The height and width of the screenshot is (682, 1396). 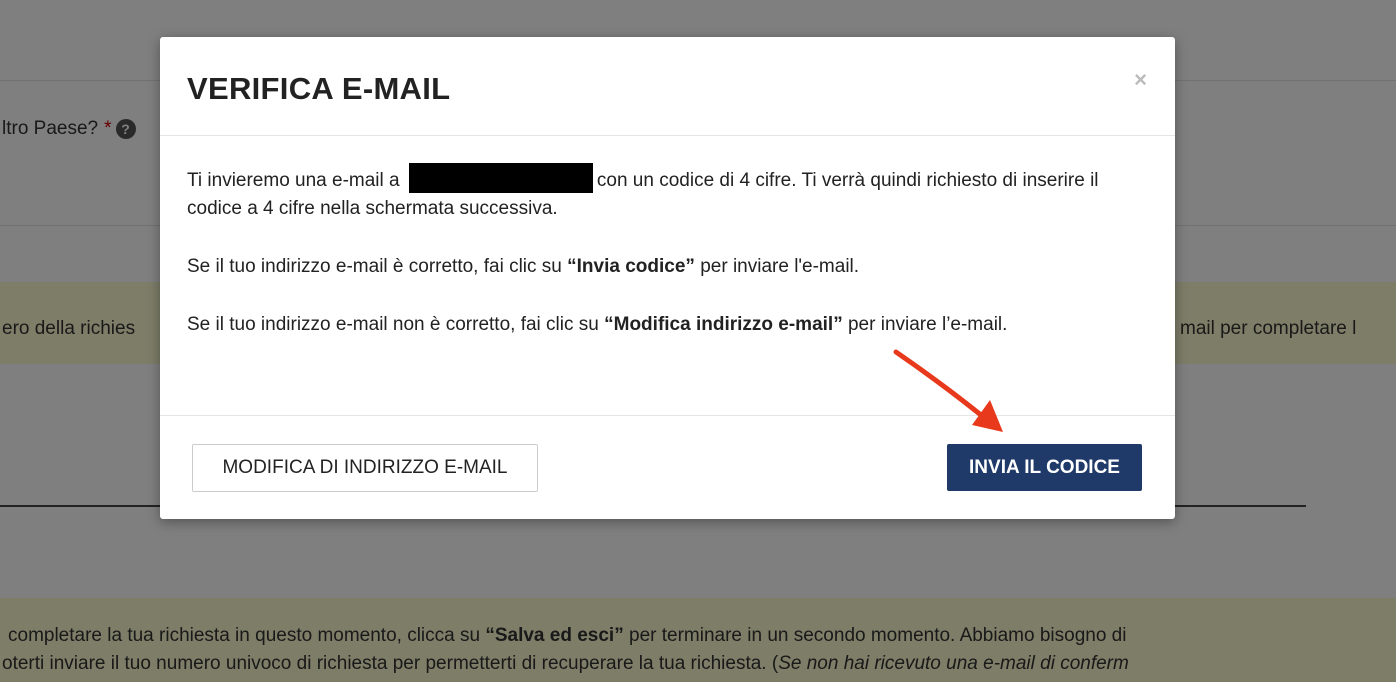 I want to click on send-code-button: INVIA IL CODICE, so click(x=1044, y=467).